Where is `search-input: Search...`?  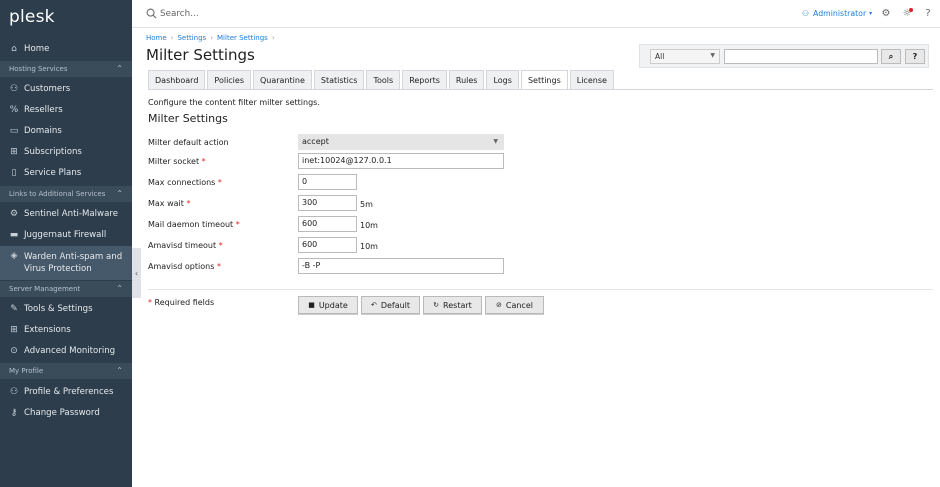
search-input: Search... is located at coordinates (179, 14).